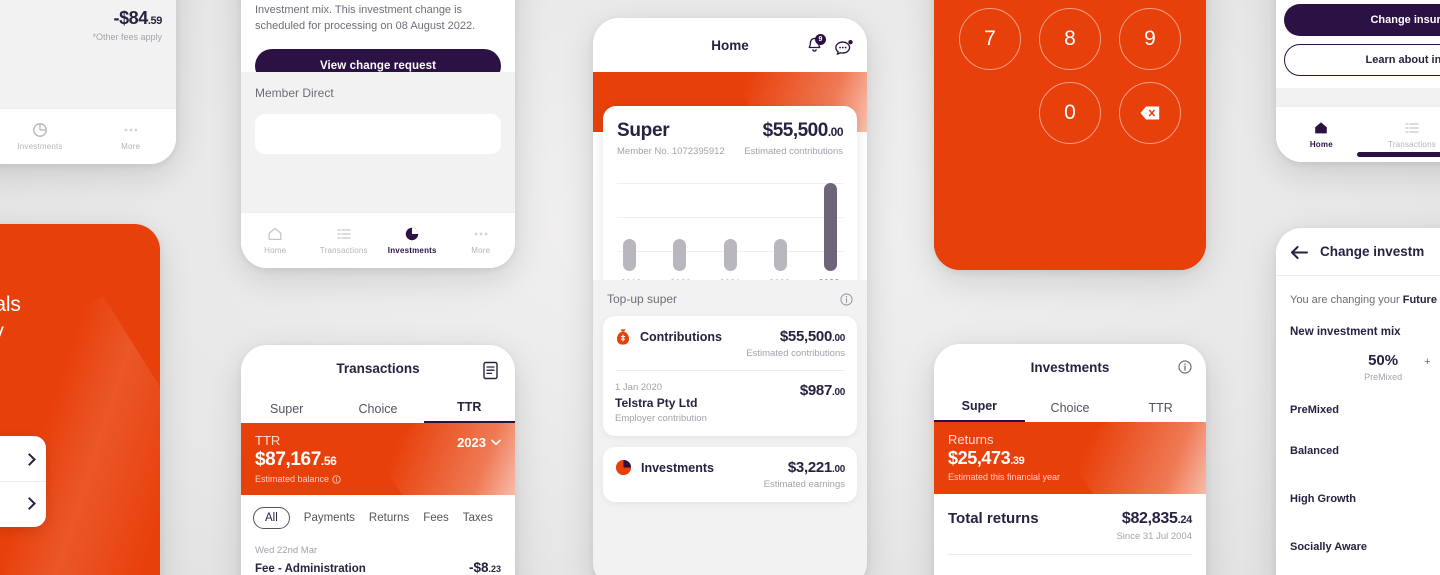 Image resolution: width=1440 pixels, height=575 pixels. I want to click on change-insurance-button: Change insuran, so click(1362, 20).